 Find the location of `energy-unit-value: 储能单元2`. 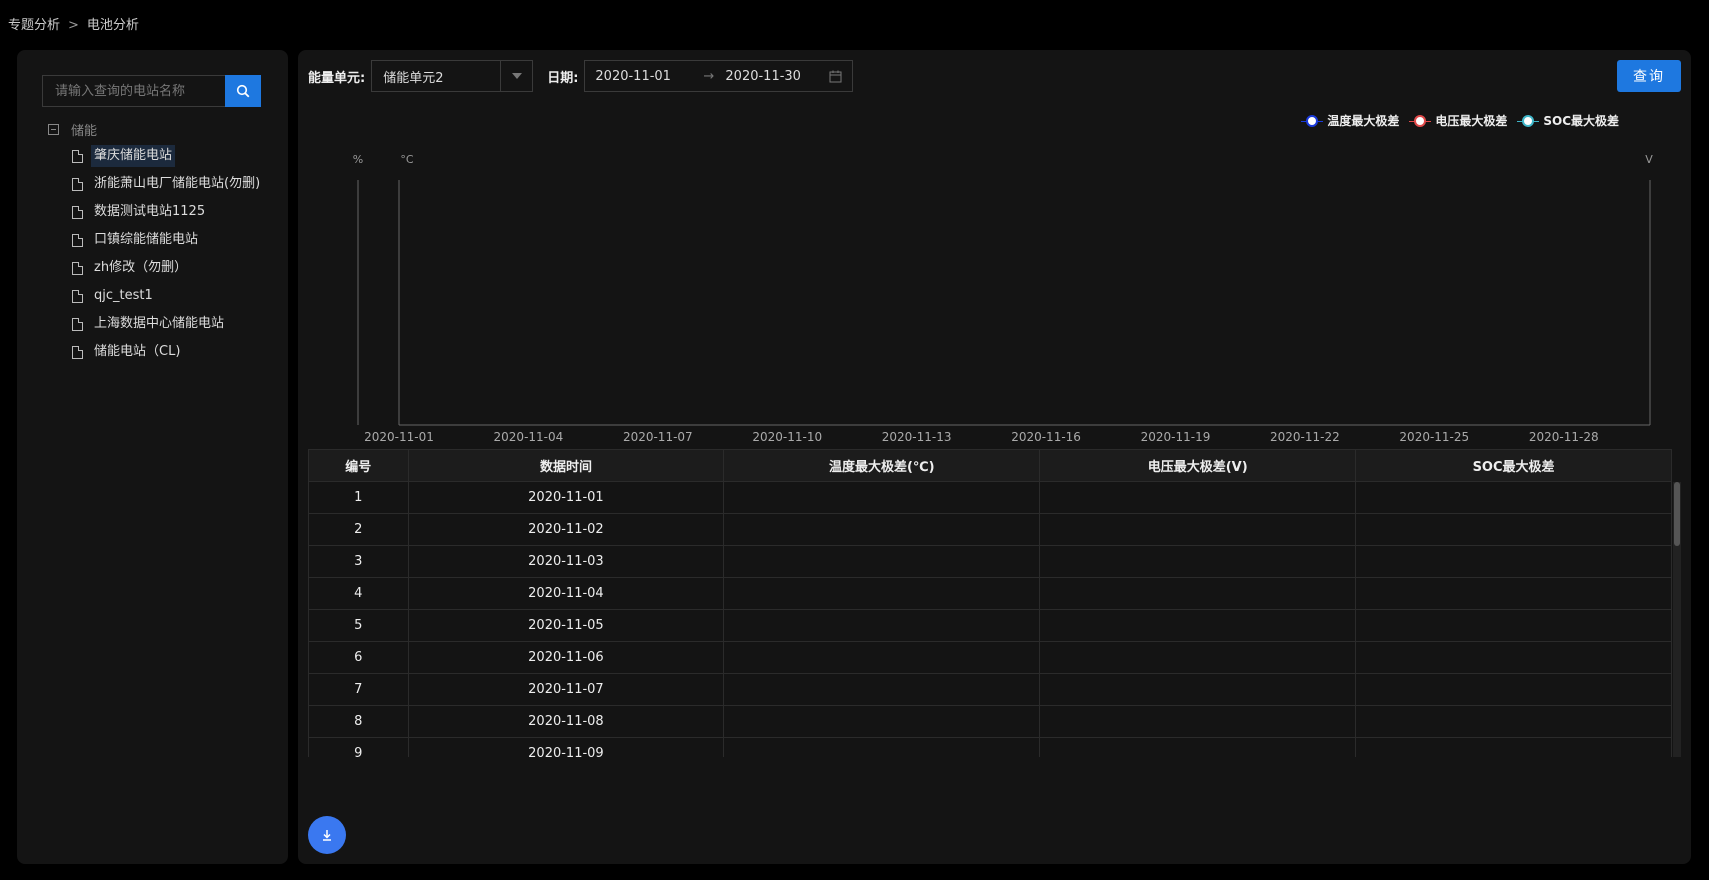

energy-unit-value: 储能单元2 is located at coordinates (413, 78).